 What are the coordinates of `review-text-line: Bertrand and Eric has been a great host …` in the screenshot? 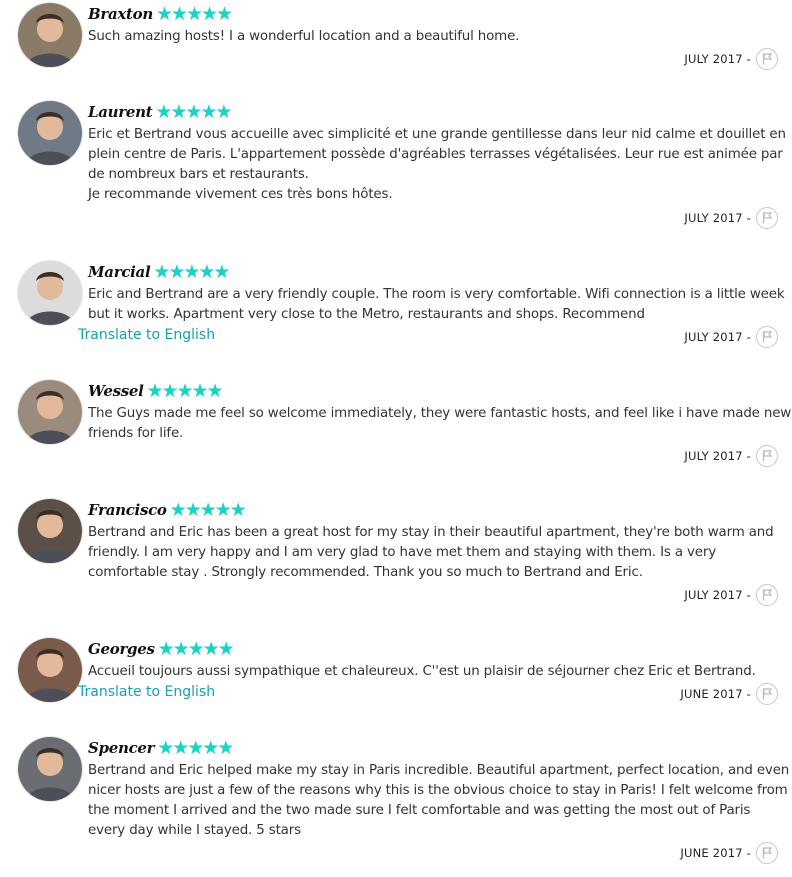 It's located at (431, 532).